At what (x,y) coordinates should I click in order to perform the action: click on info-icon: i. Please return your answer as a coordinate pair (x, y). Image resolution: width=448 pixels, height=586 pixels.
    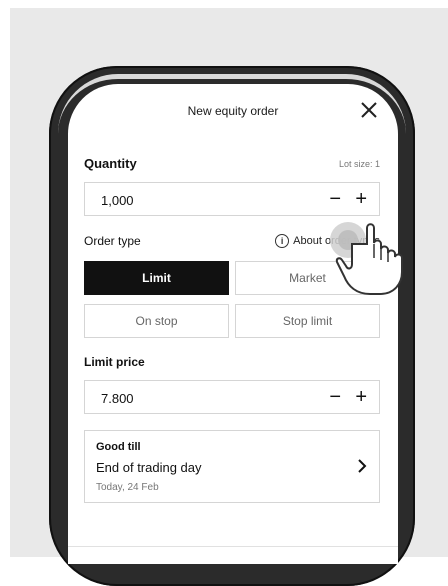
    Looking at the image, I should click on (282, 241).